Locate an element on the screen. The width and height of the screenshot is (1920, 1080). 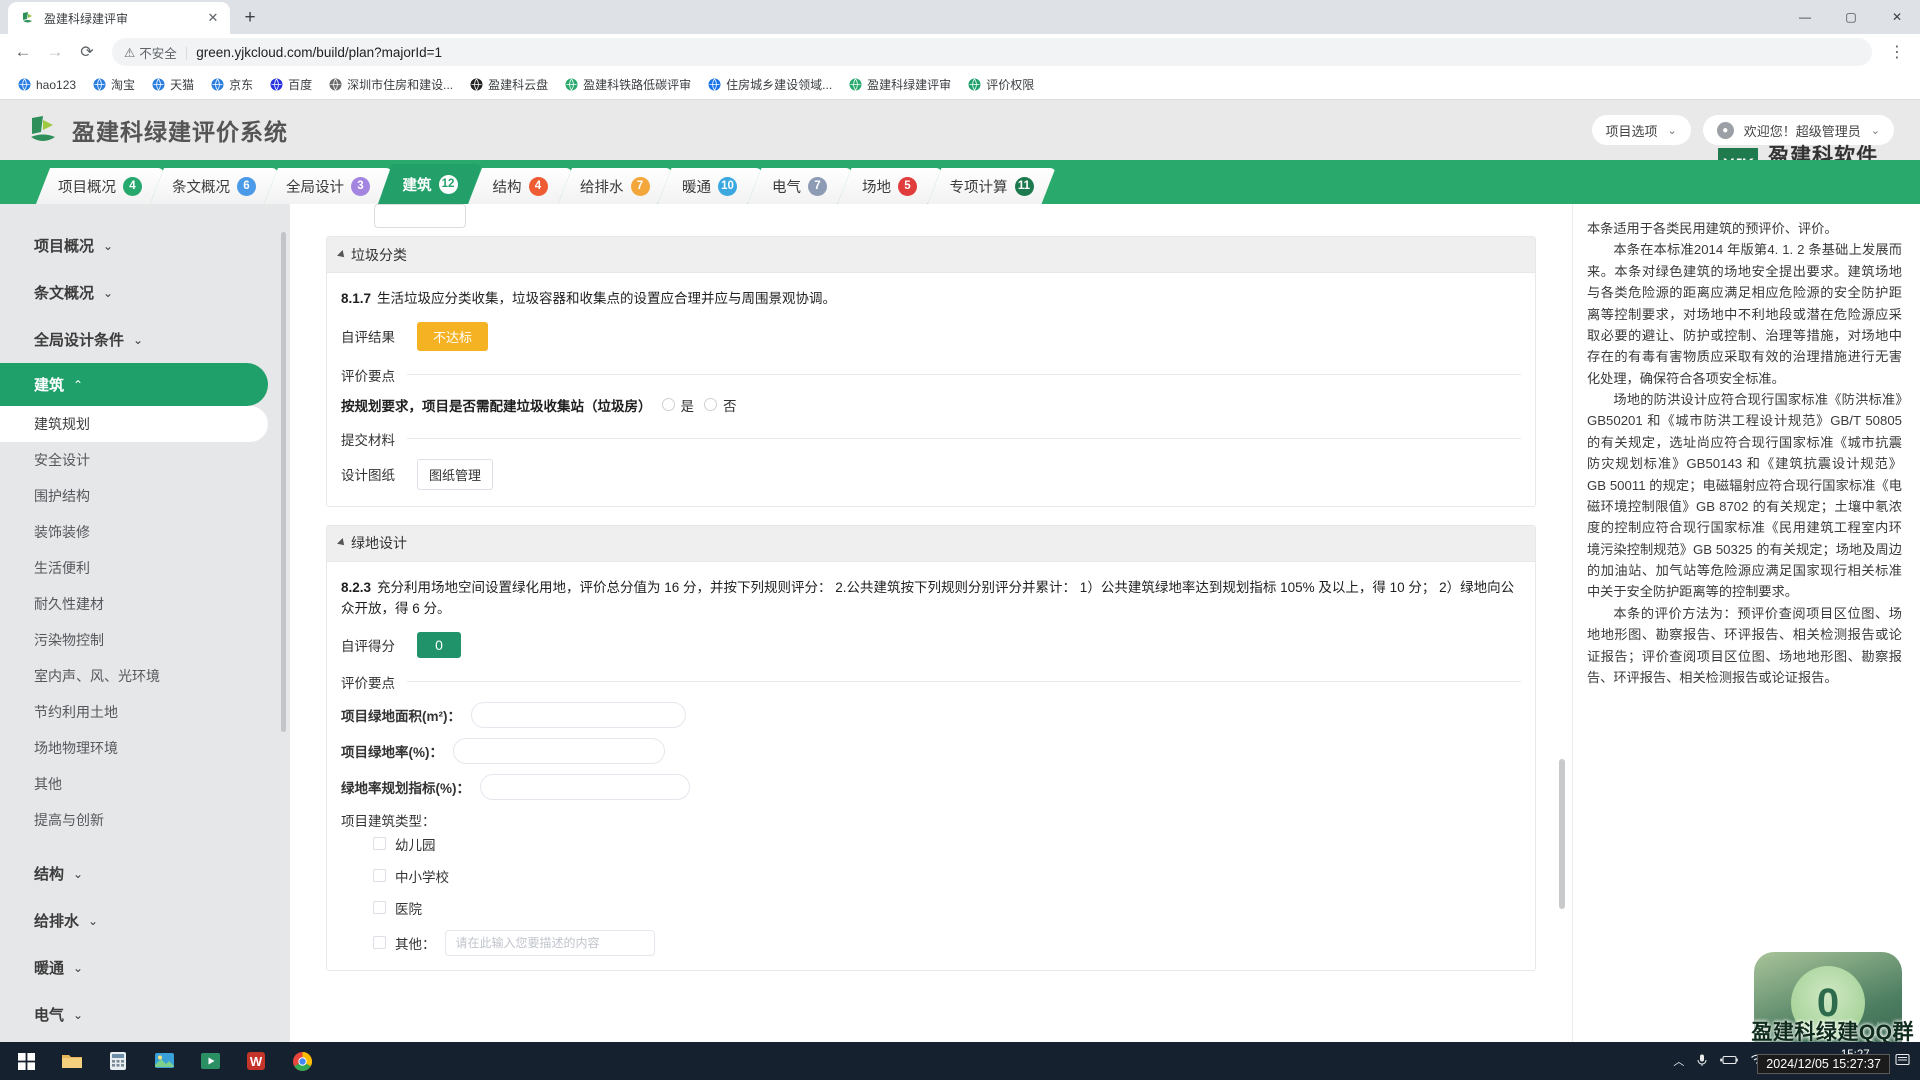
bookmark-item: 盈建科云盘 is located at coordinates (508, 84).